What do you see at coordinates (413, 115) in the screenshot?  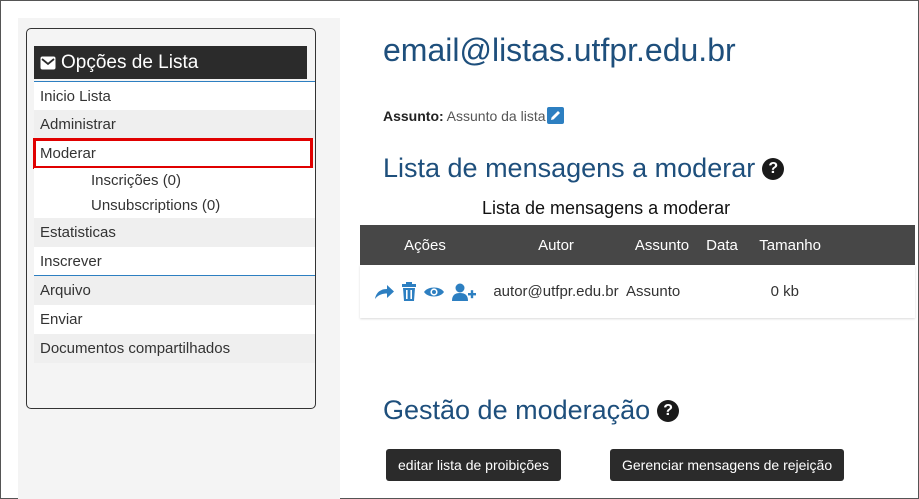 I see `subject-label: Assunto:` at bounding box center [413, 115].